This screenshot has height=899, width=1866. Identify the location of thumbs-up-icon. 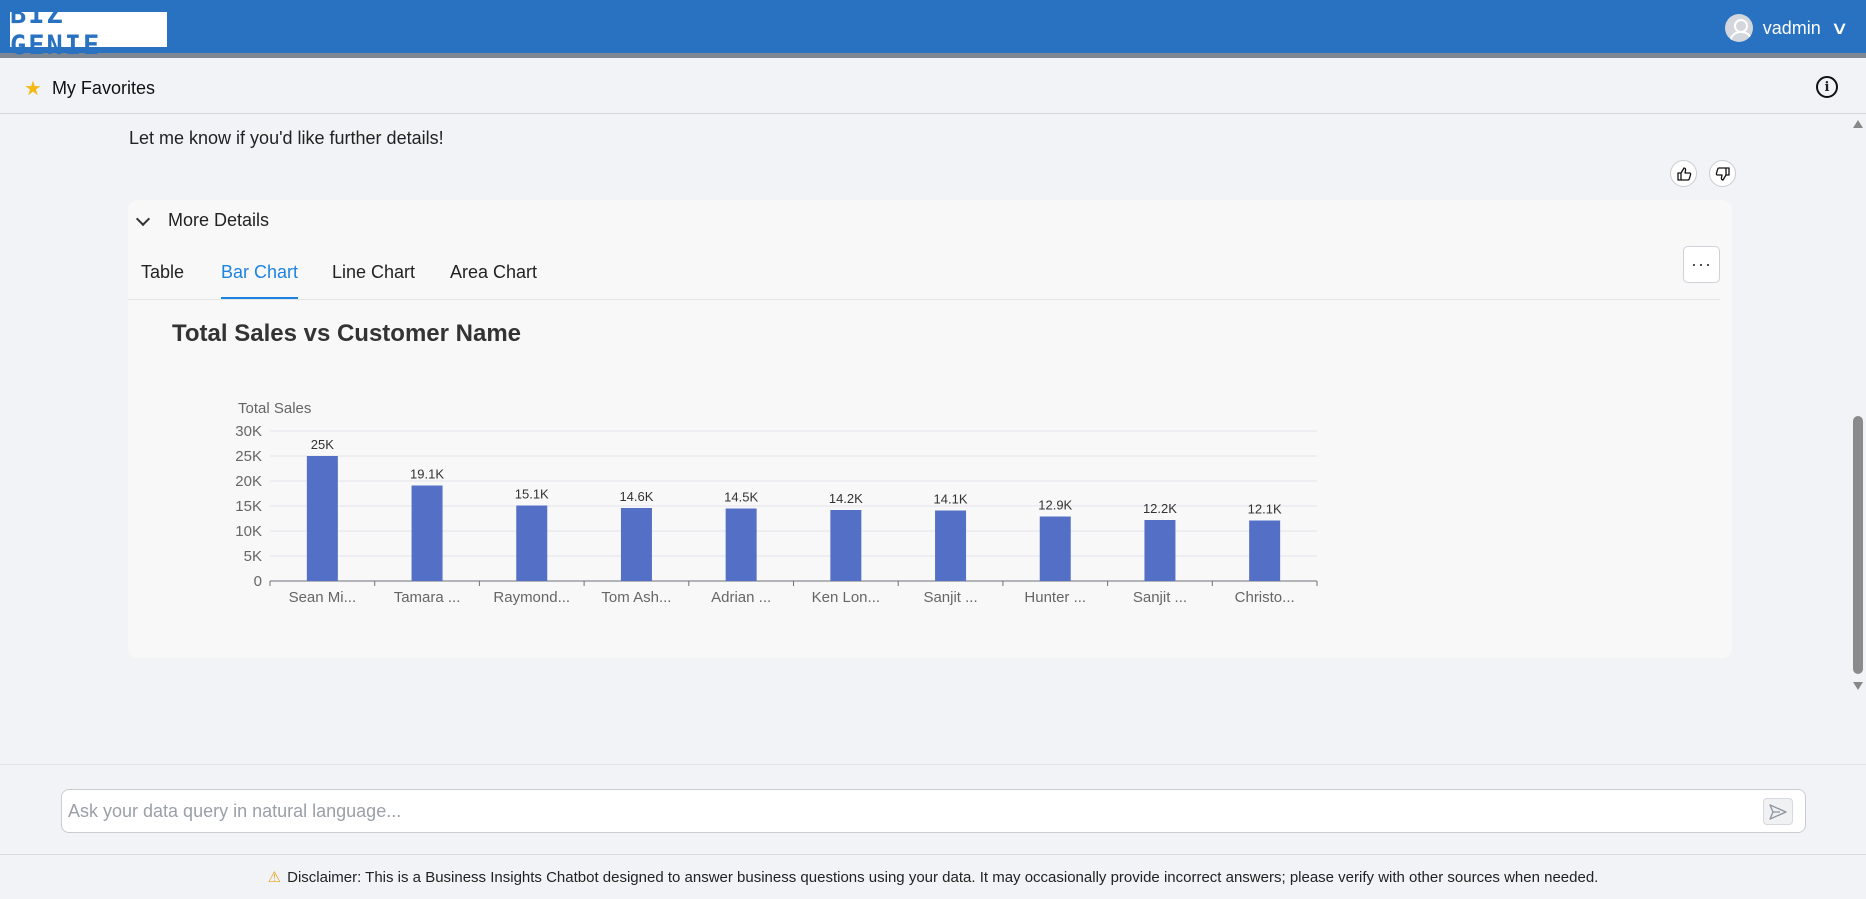
(1683, 173).